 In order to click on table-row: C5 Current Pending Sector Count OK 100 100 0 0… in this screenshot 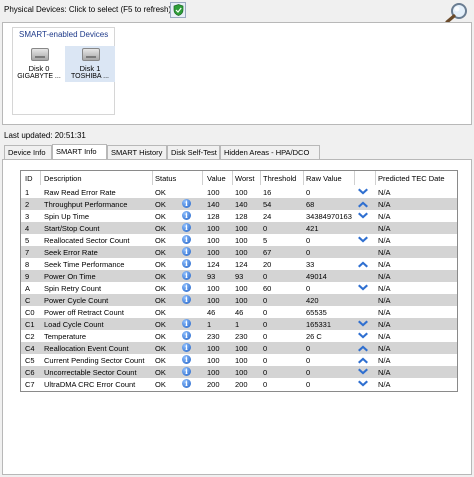, I will do `click(239, 360)`.